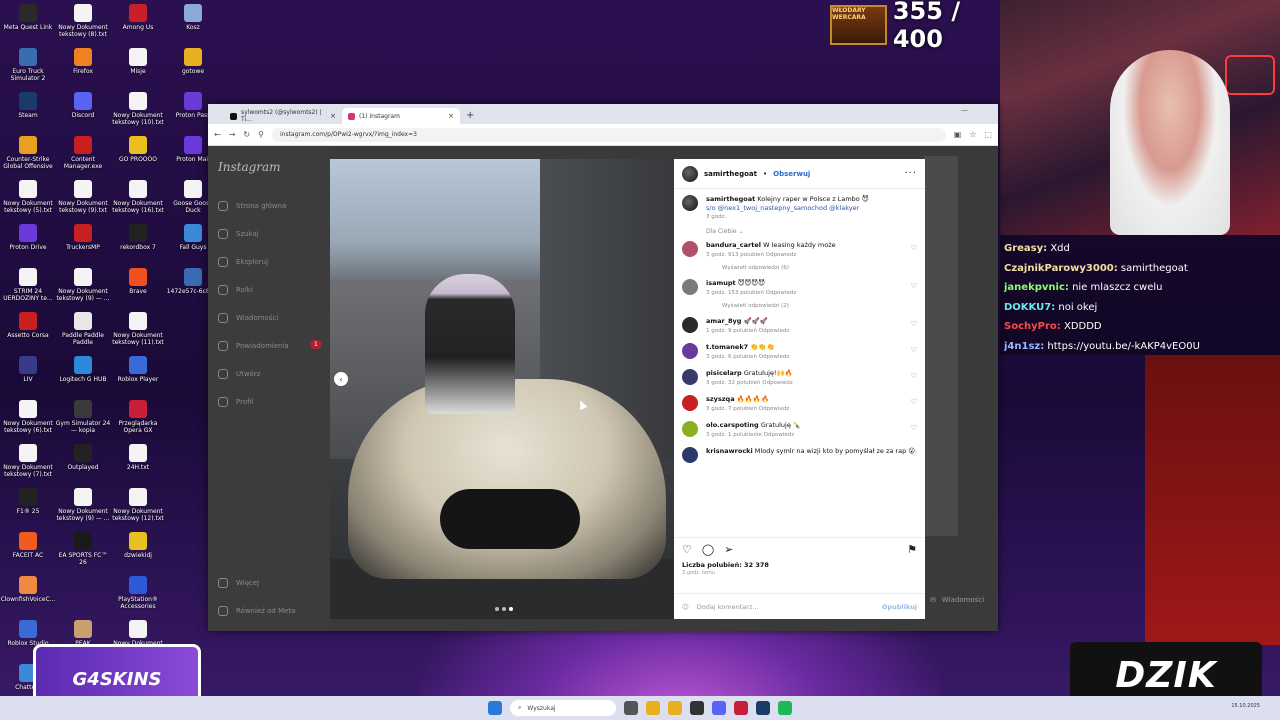  I want to click on like-icon: ♡, so click(687, 549).